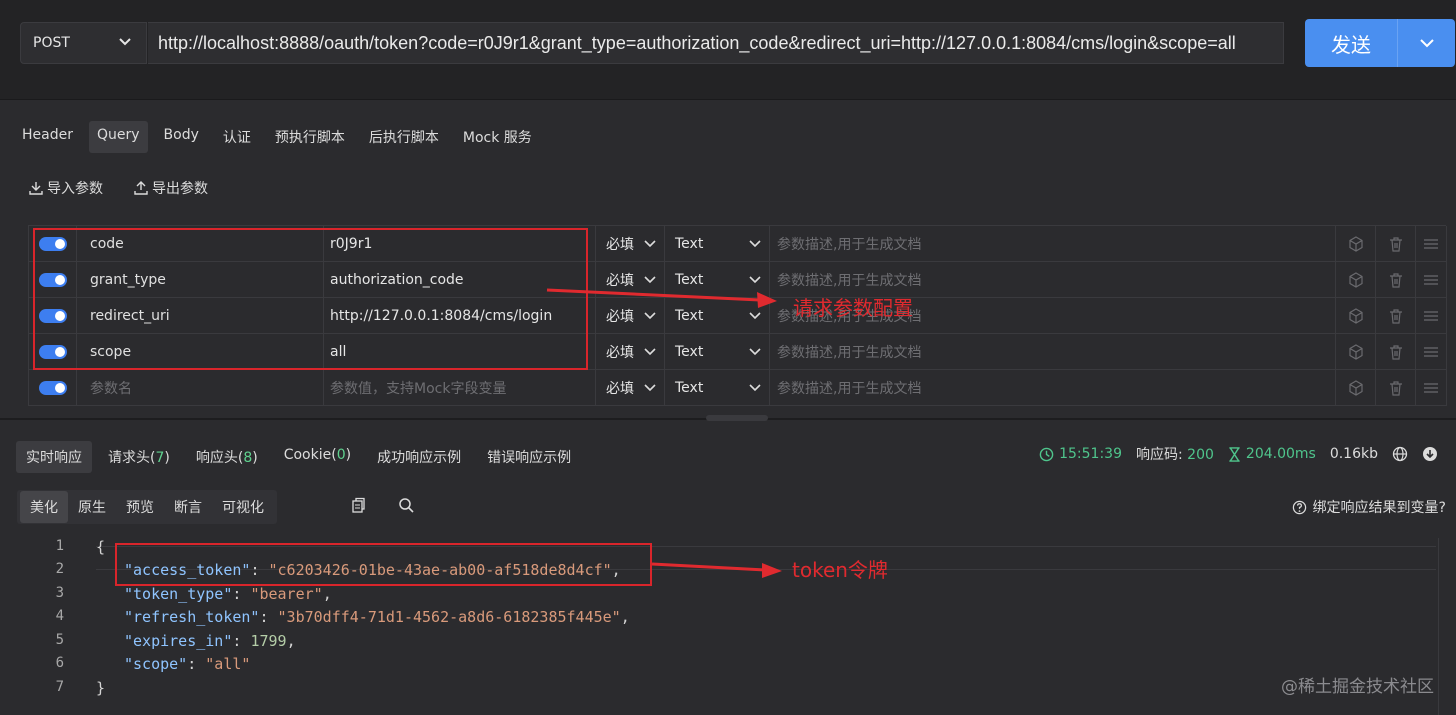  I want to click on tab-label: 响应头(, so click(219, 458).